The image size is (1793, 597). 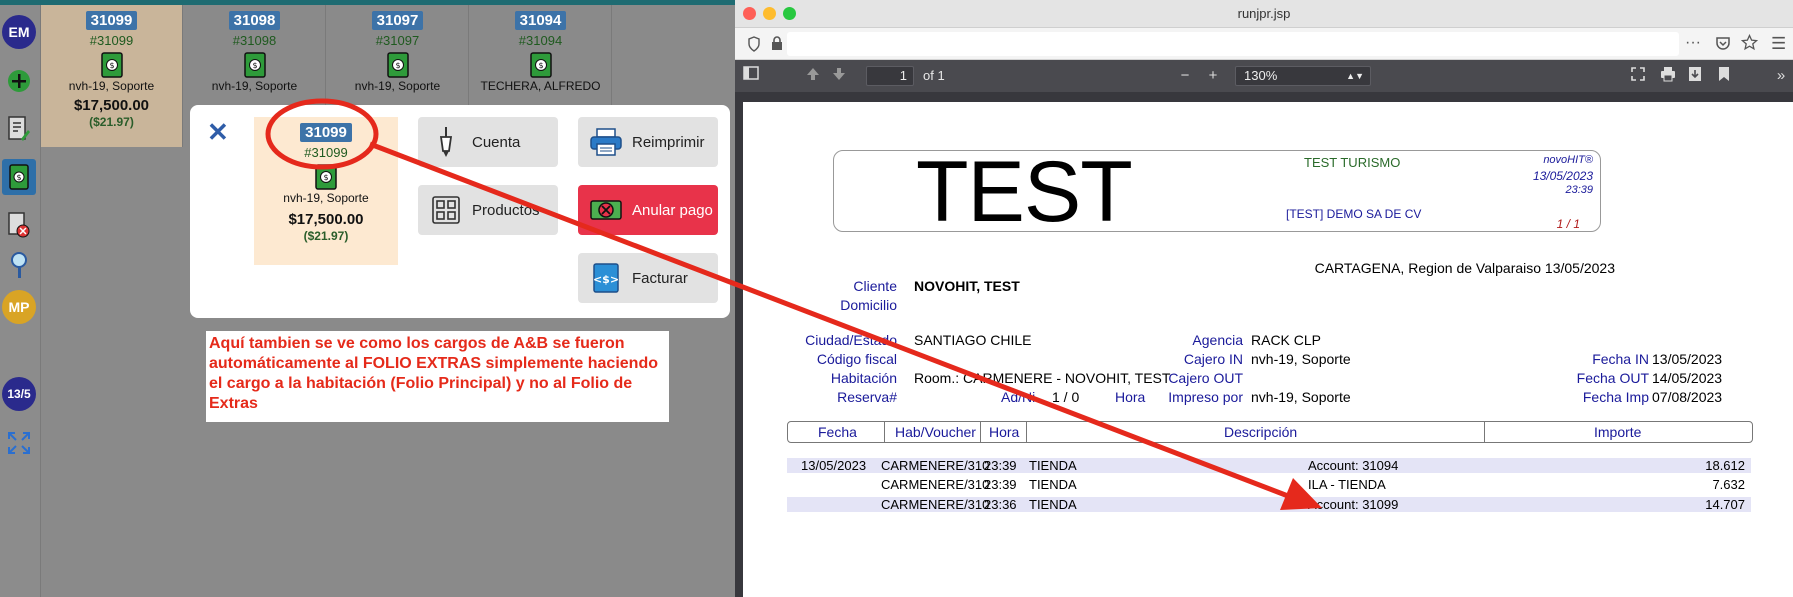 I want to click on value-ciudad: SANTIAGO CHILE, so click(x=973, y=340).